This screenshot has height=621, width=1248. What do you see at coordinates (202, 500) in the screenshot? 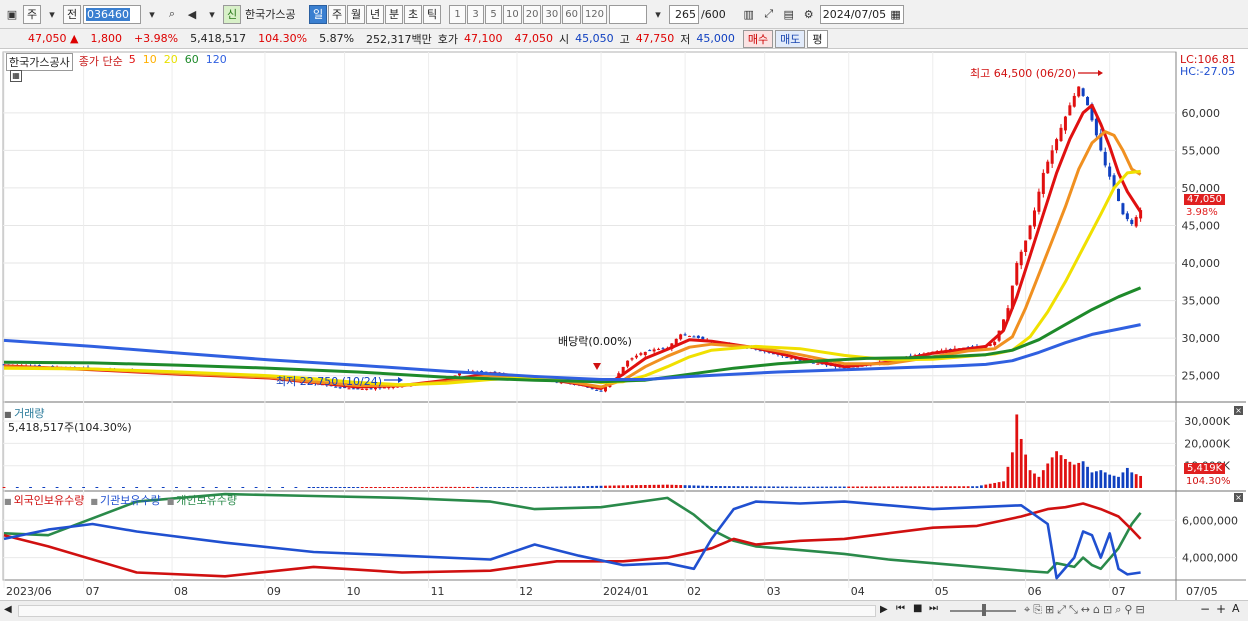
I see `holdings-legend-item: ■ 개인보유수량` at bounding box center [202, 500].